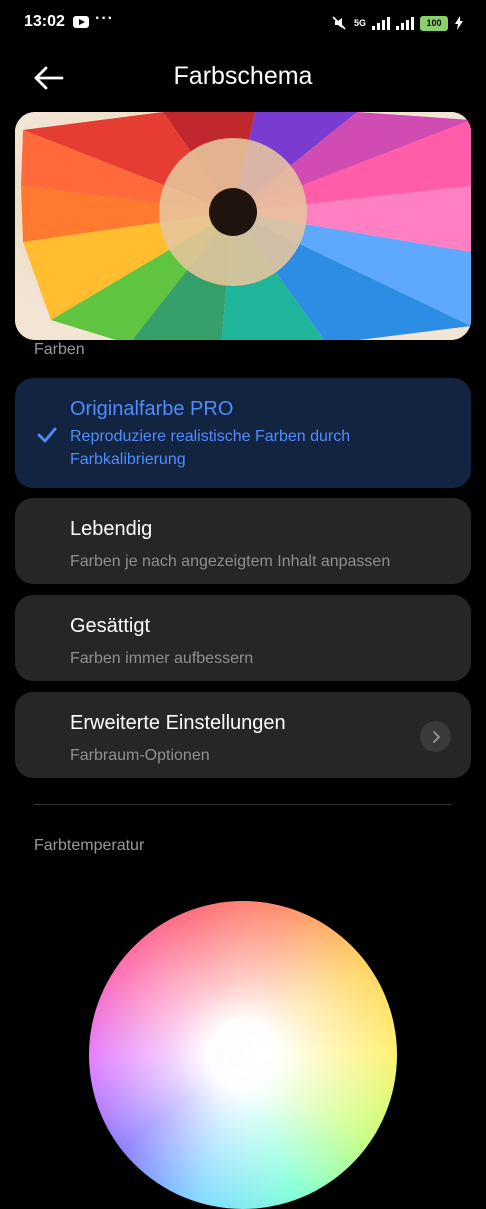  What do you see at coordinates (44, 21) in the screenshot?
I see `status-time: 13:02` at bounding box center [44, 21].